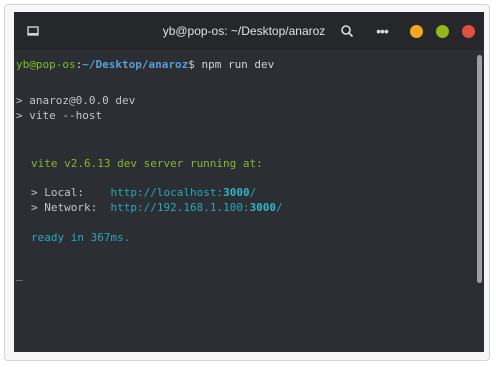 The image size is (496, 367). What do you see at coordinates (191, 64) in the screenshot?
I see `prompt-symbol: $` at bounding box center [191, 64].